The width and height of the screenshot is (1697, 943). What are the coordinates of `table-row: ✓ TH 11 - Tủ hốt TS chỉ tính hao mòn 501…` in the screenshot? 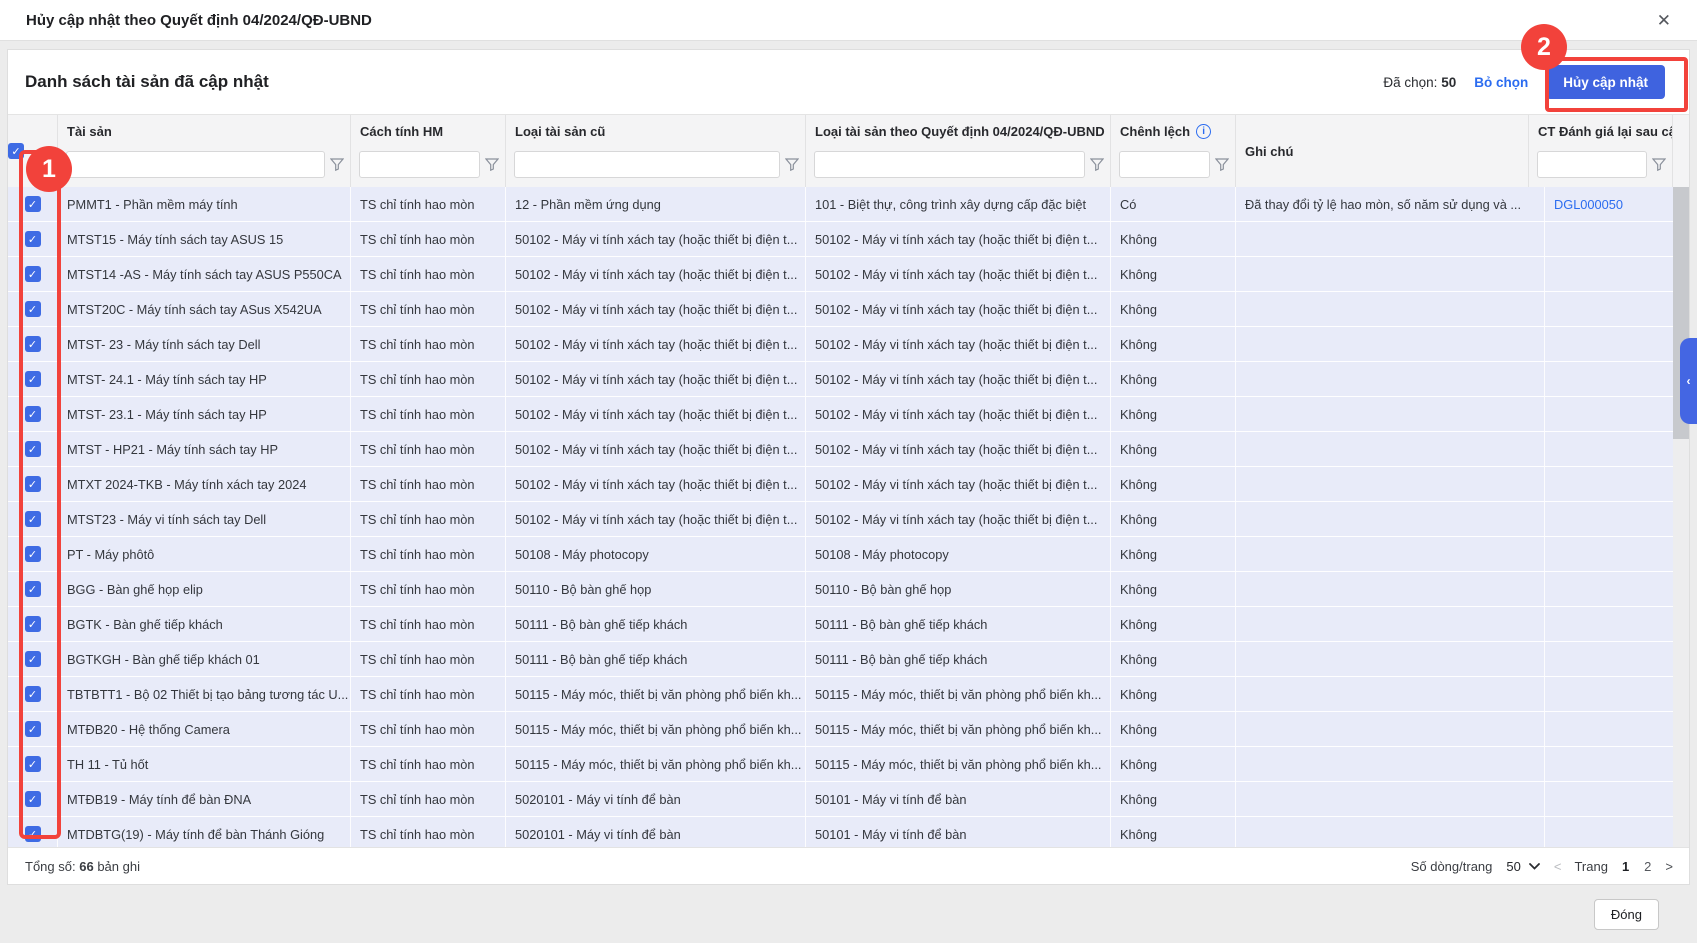 It's located at (848, 764).